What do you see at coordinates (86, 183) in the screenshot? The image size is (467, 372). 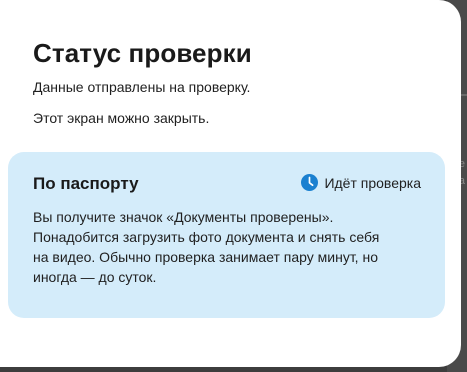 I see `card-title: По паспорту` at bounding box center [86, 183].